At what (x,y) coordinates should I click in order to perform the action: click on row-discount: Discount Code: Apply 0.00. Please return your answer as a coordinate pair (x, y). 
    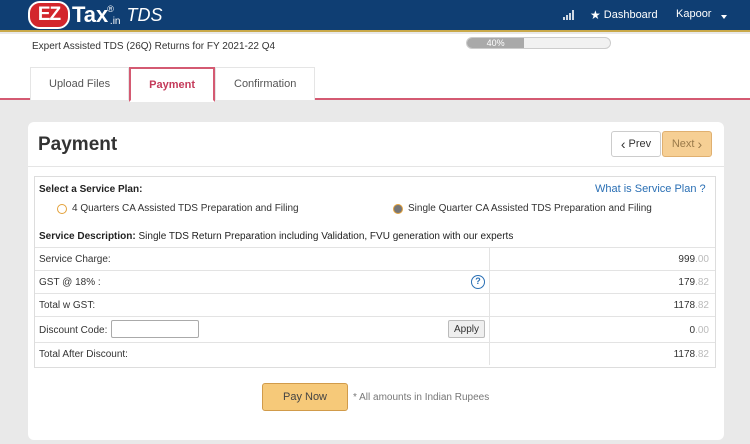
    Looking at the image, I should click on (375, 329).